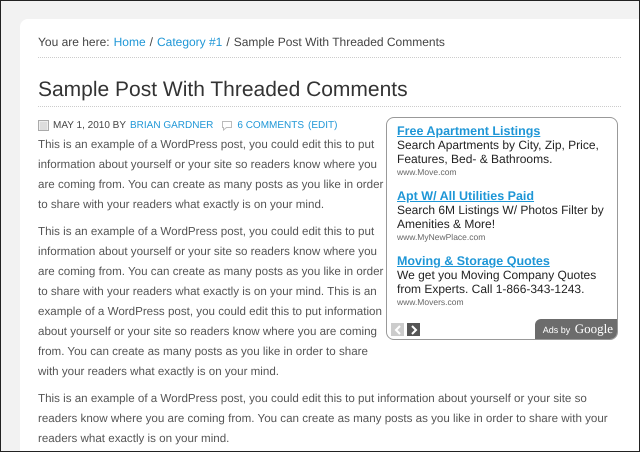 The image size is (640, 452). What do you see at coordinates (329, 92) in the screenshot?
I see `post-title: Sample Post With Threaded Comments` at bounding box center [329, 92].